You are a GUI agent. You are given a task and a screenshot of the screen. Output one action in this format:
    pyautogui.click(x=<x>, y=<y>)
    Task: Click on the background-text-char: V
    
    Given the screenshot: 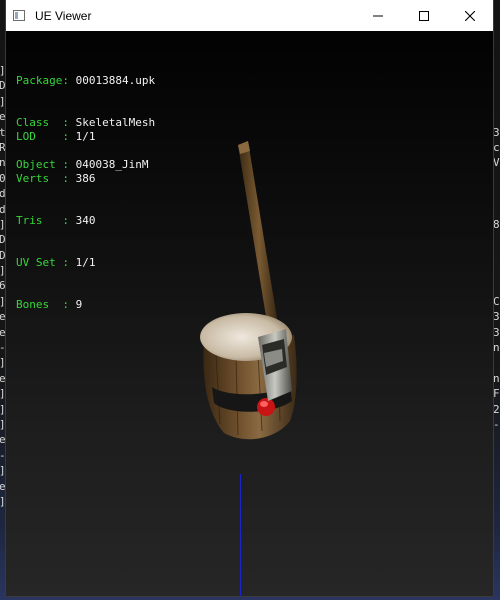 What is the action you would take?
    pyautogui.click(x=496, y=163)
    